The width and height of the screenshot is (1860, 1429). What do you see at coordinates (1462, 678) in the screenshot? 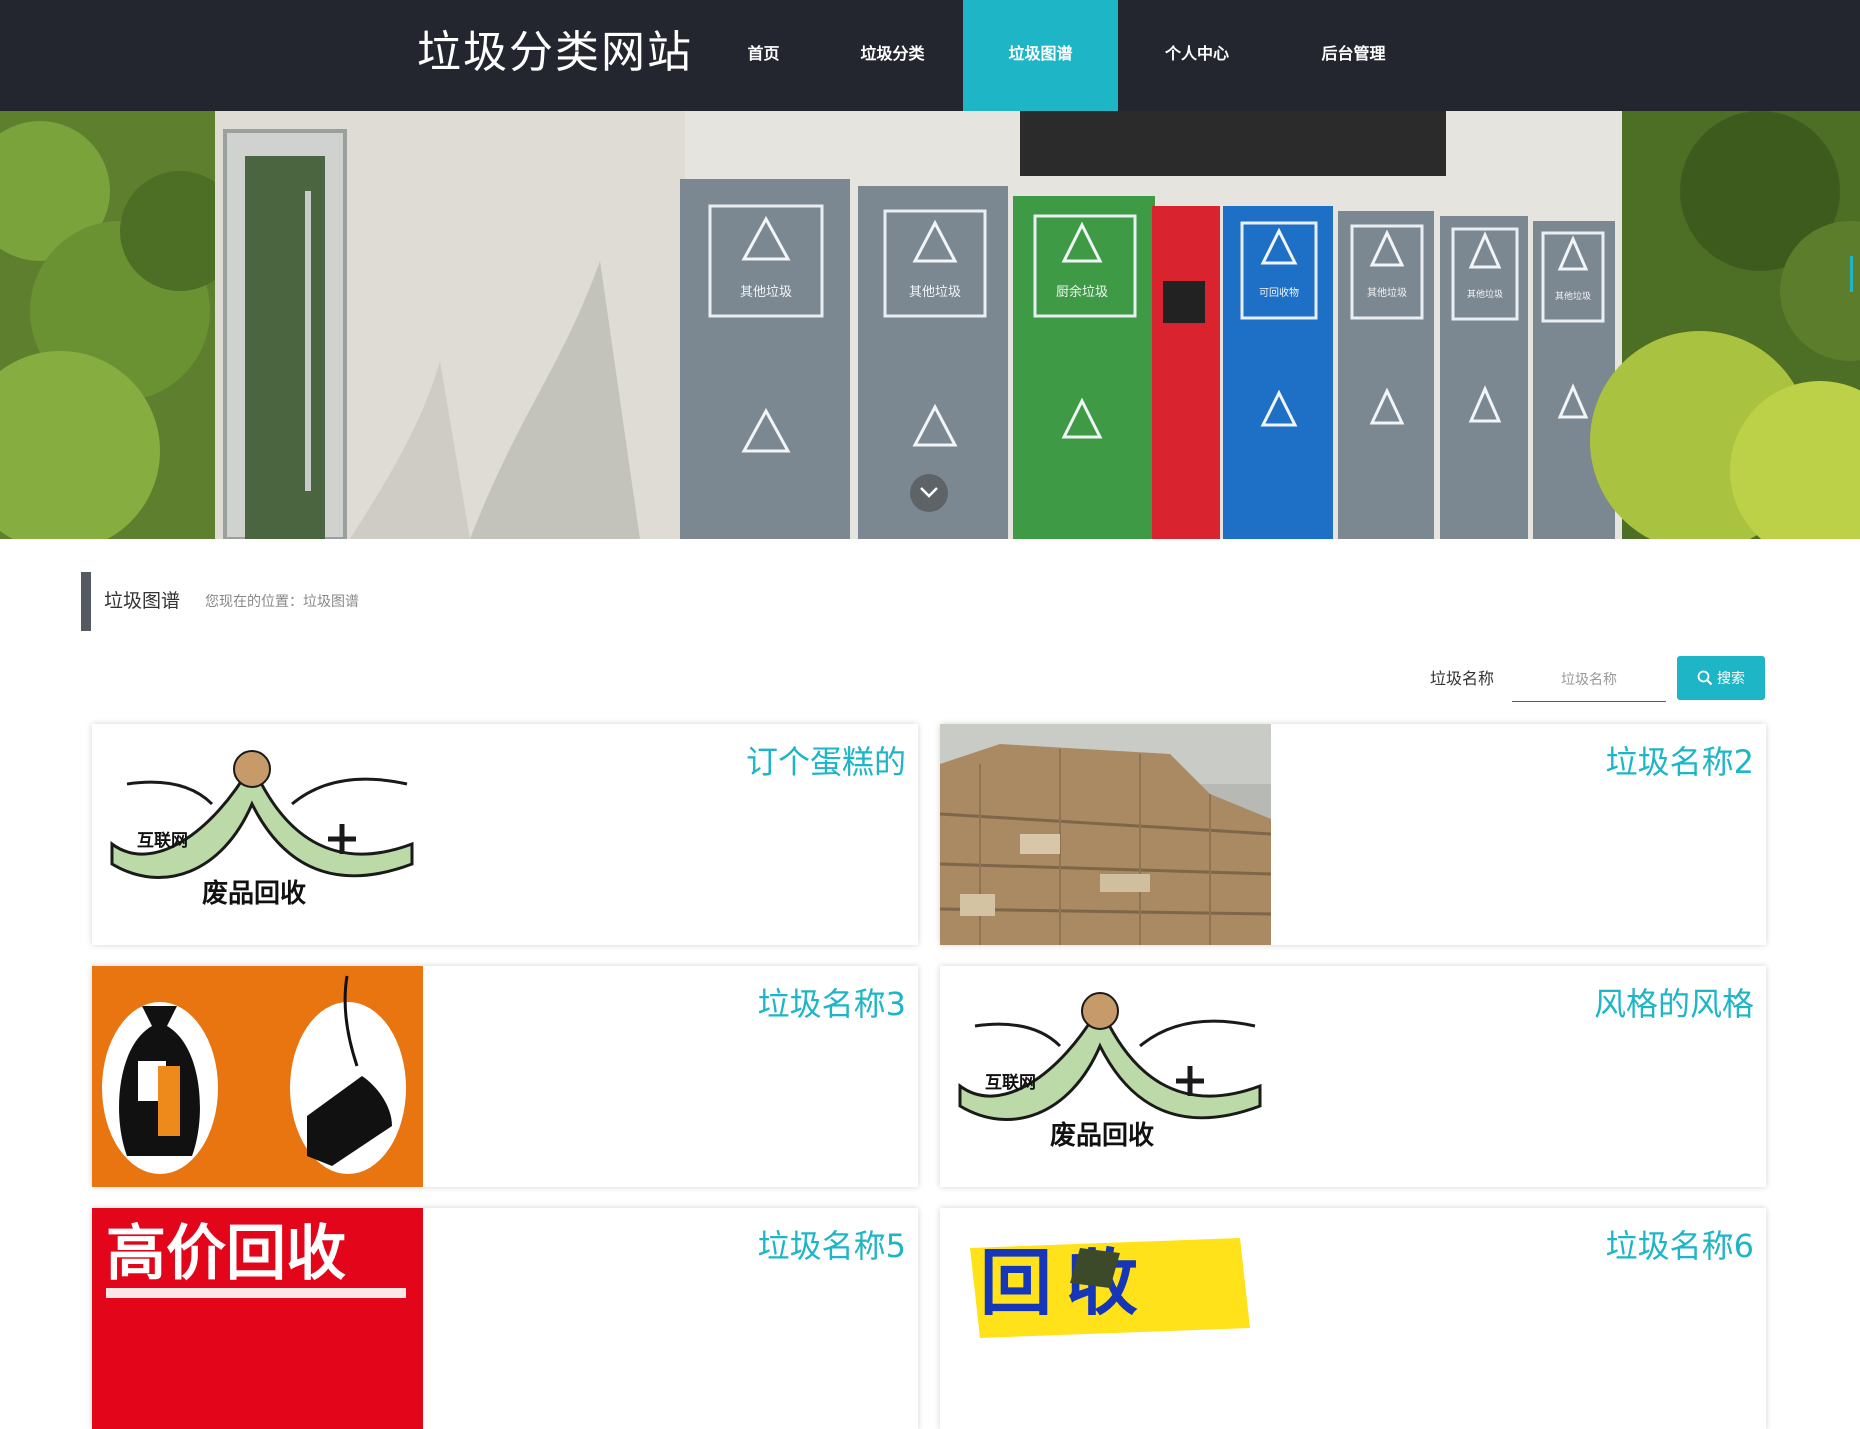
I see `search-label: 垃圾名称` at bounding box center [1462, 678].